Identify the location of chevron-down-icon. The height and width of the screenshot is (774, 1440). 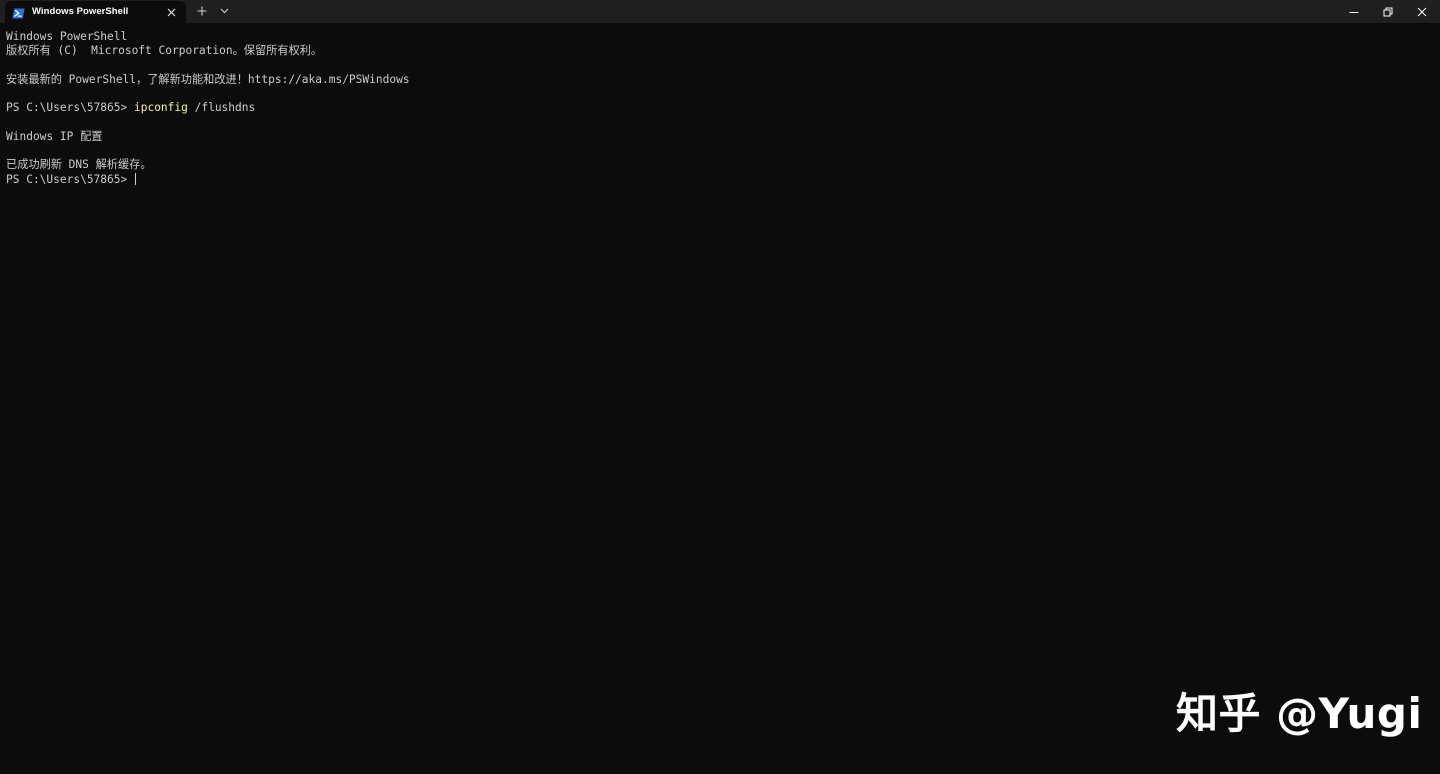
(224, 11).